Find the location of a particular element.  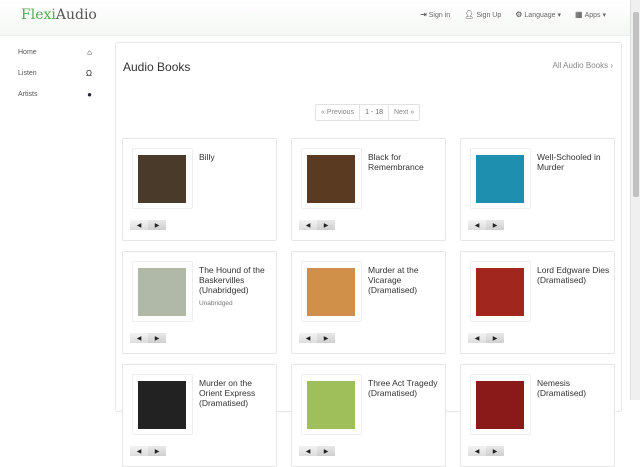

headphones-icon: Ω is located at coordinates (89, 73).